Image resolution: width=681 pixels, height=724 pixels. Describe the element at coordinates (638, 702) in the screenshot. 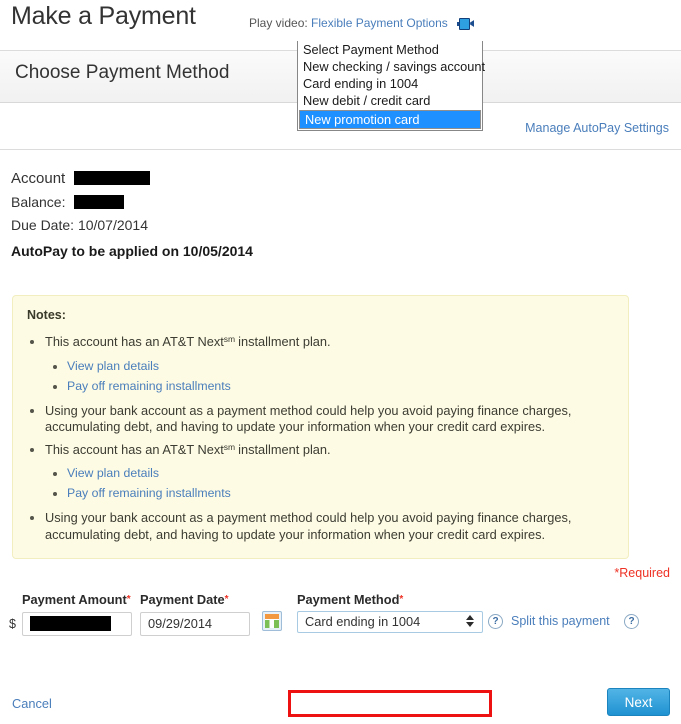

I see `next-button: Next` at that location.